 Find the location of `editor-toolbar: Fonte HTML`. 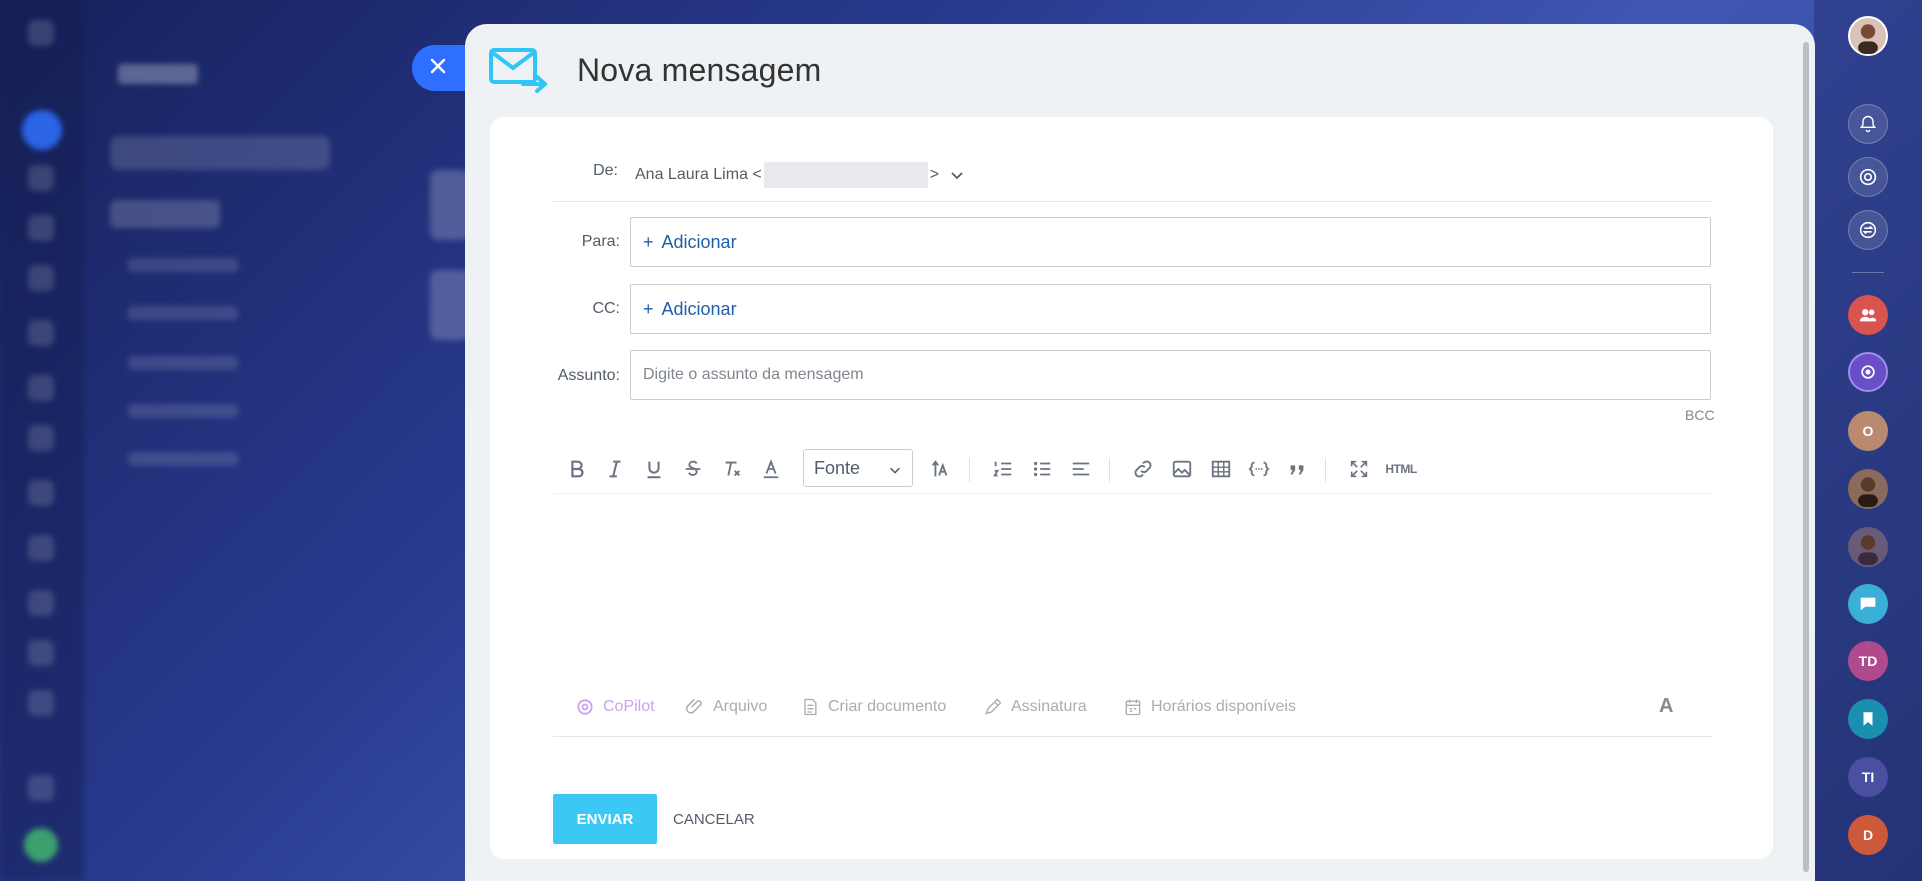

editor-toolbar: Fonte HTML is located at coordinates (1133, 469).